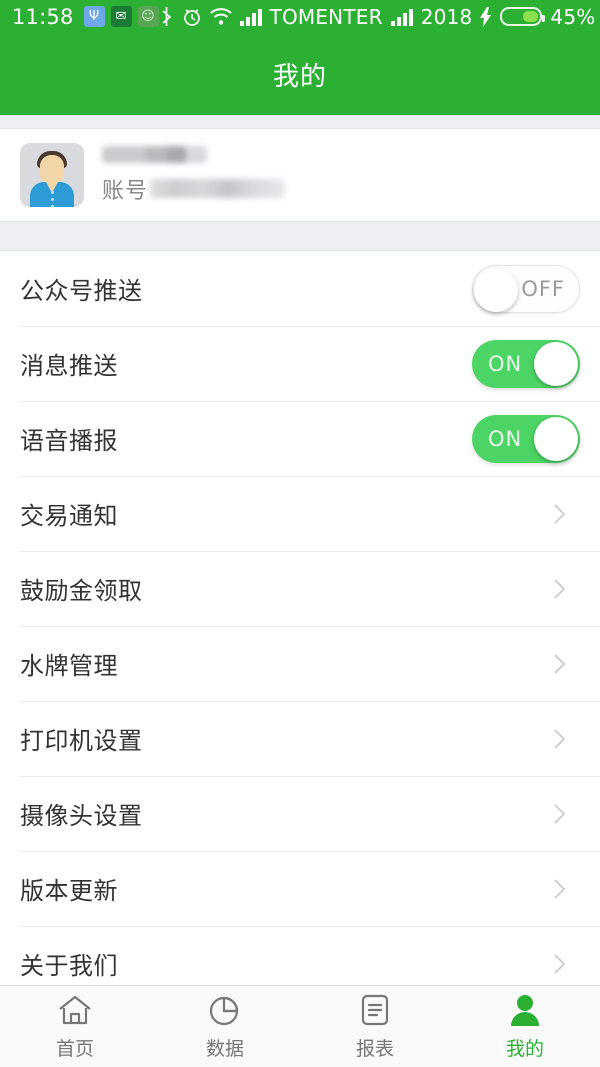 The image size is (600, 1067). Describe the element at coordinates (43, 16) in the screenshot. I see `status-time: 11:58` at that location.